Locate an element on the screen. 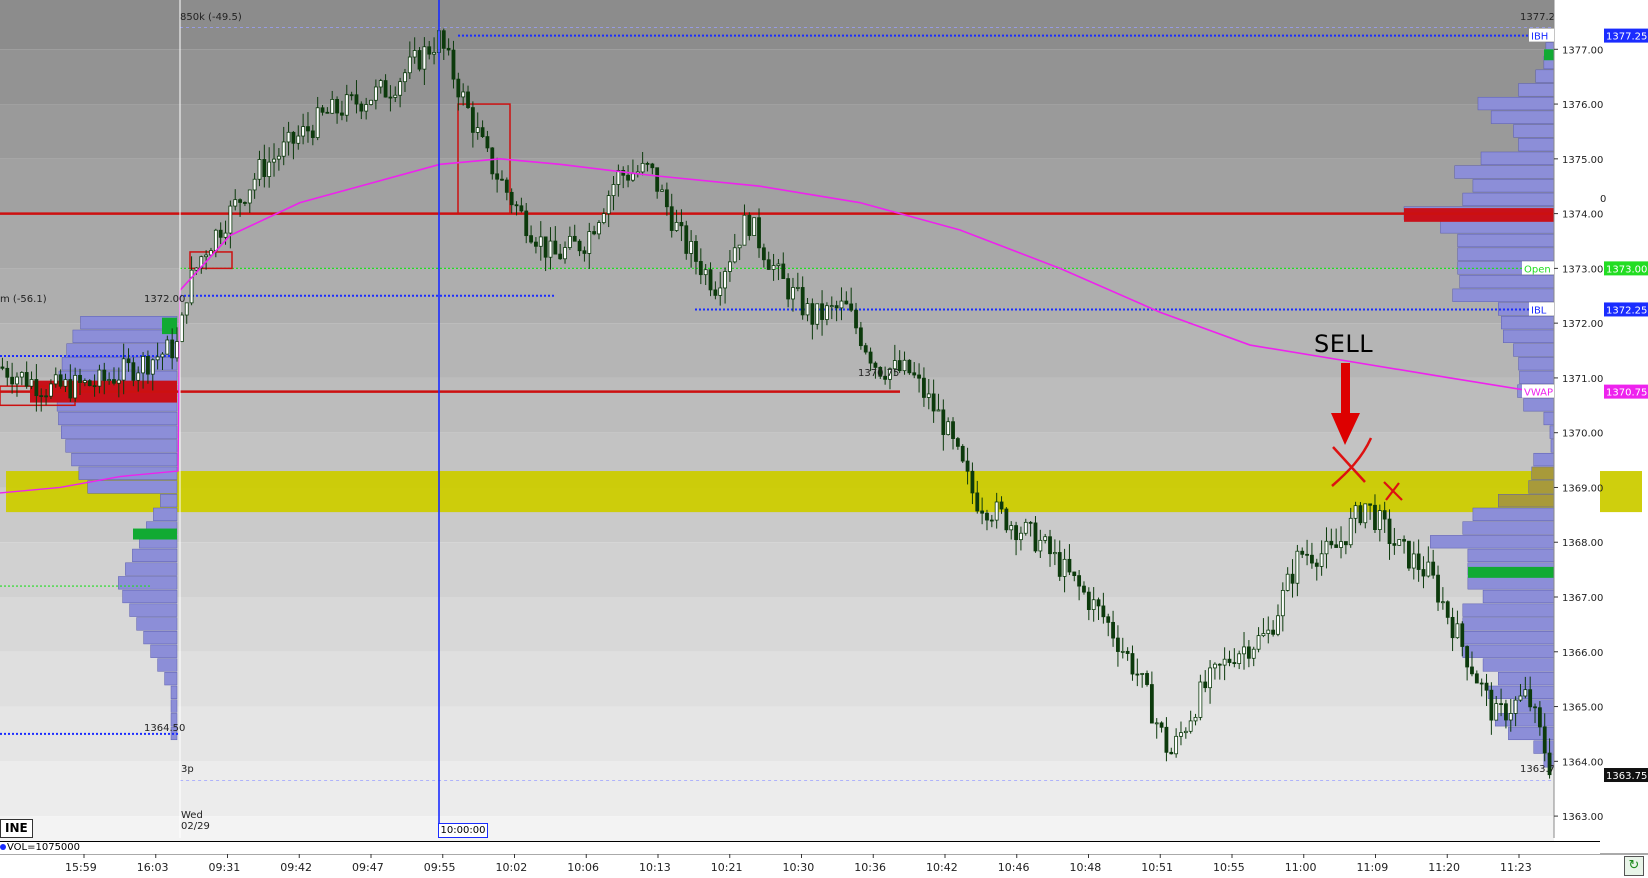 This screenshot has height=878, width=1648. time-tick-label: 10:13 is located at coordinates (655, 867).